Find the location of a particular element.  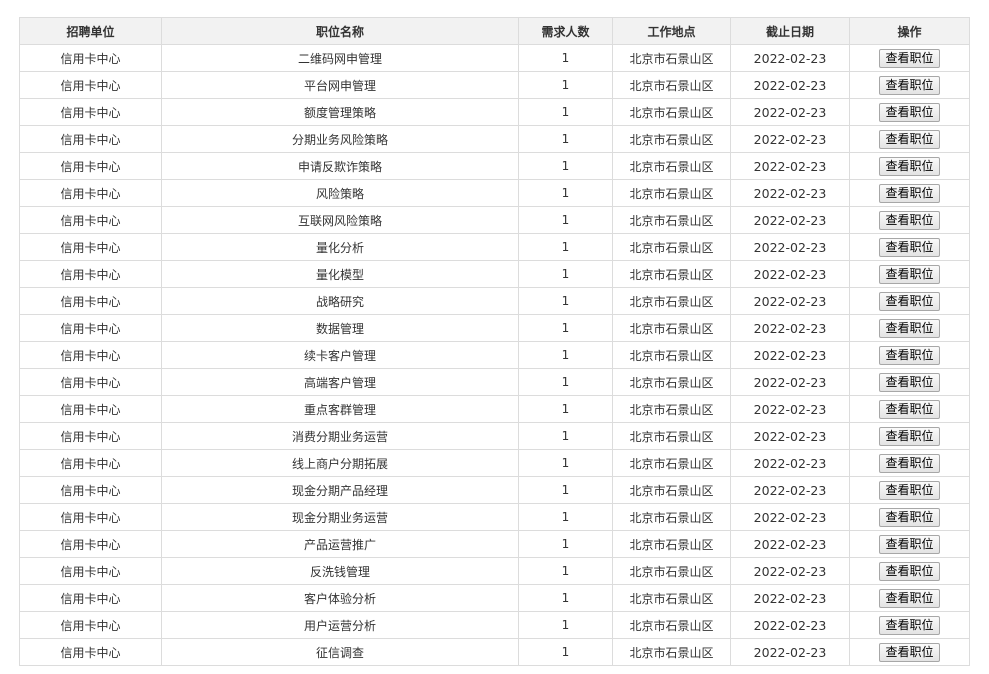

header-location: 工作地点 is located at coordinates (671, 31).